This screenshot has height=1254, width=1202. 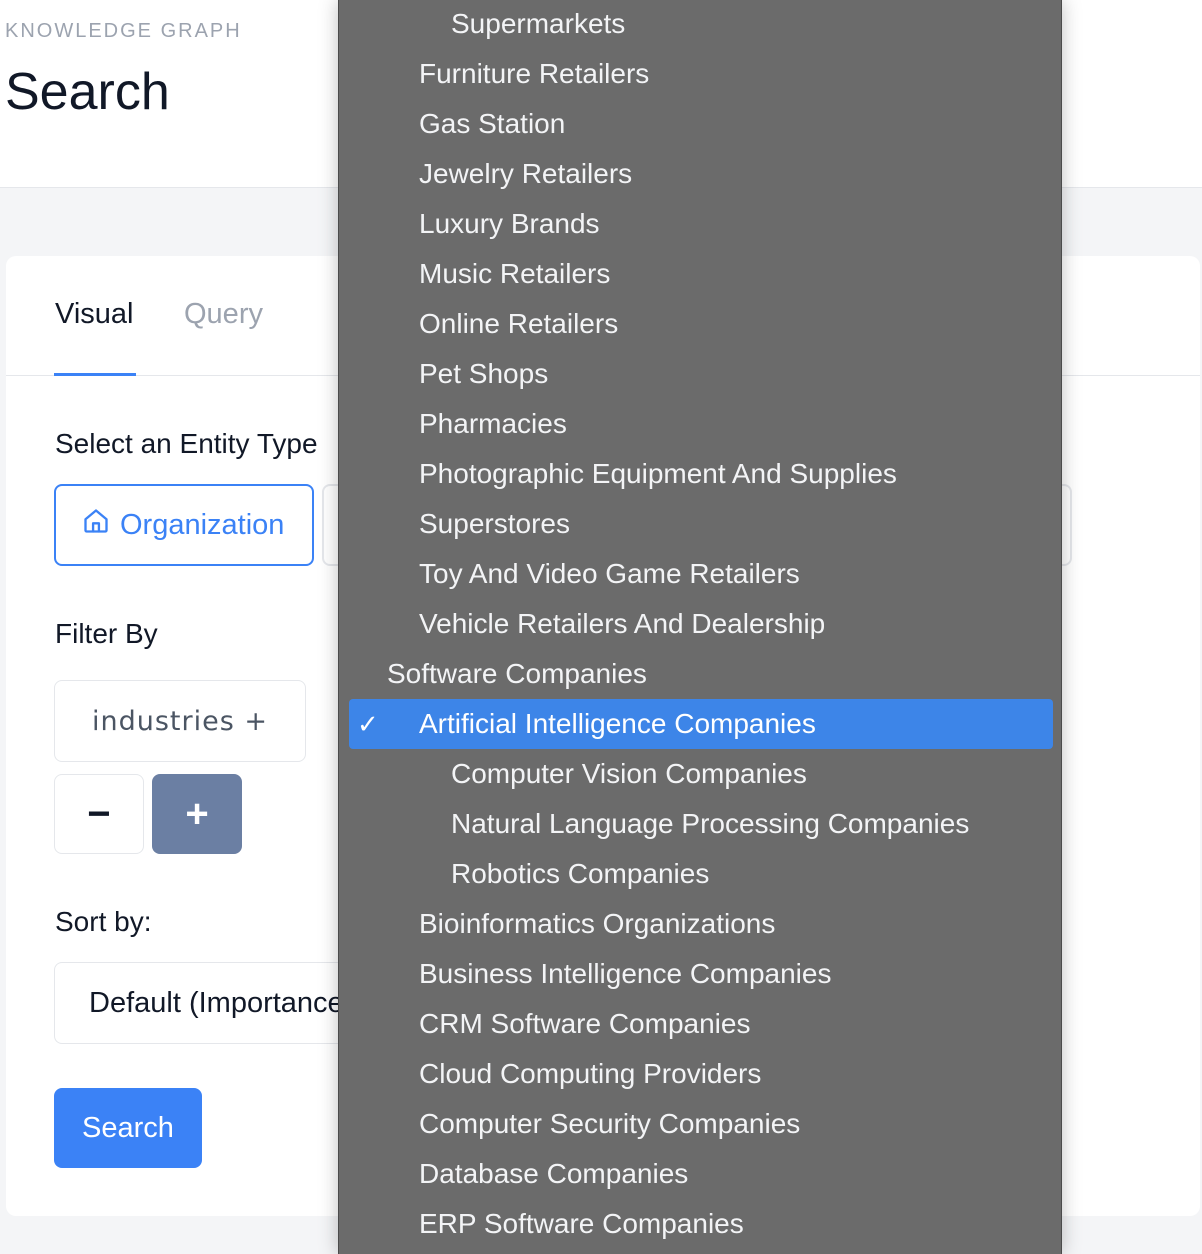 What do you see at coordinates (553, 1174) in the screenshot?
I see `dropdown-option: Database Companies` at bounding box center [553, 1174].